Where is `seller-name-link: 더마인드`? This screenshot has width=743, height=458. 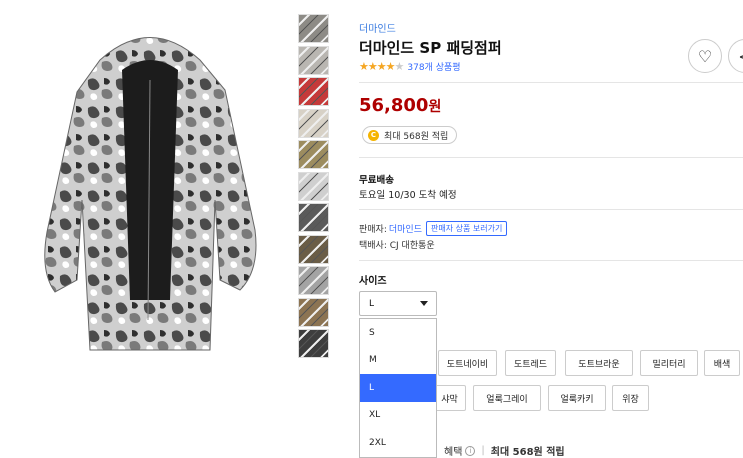 seller-name-link: 더마인드 is located at coordinates (405, 228).